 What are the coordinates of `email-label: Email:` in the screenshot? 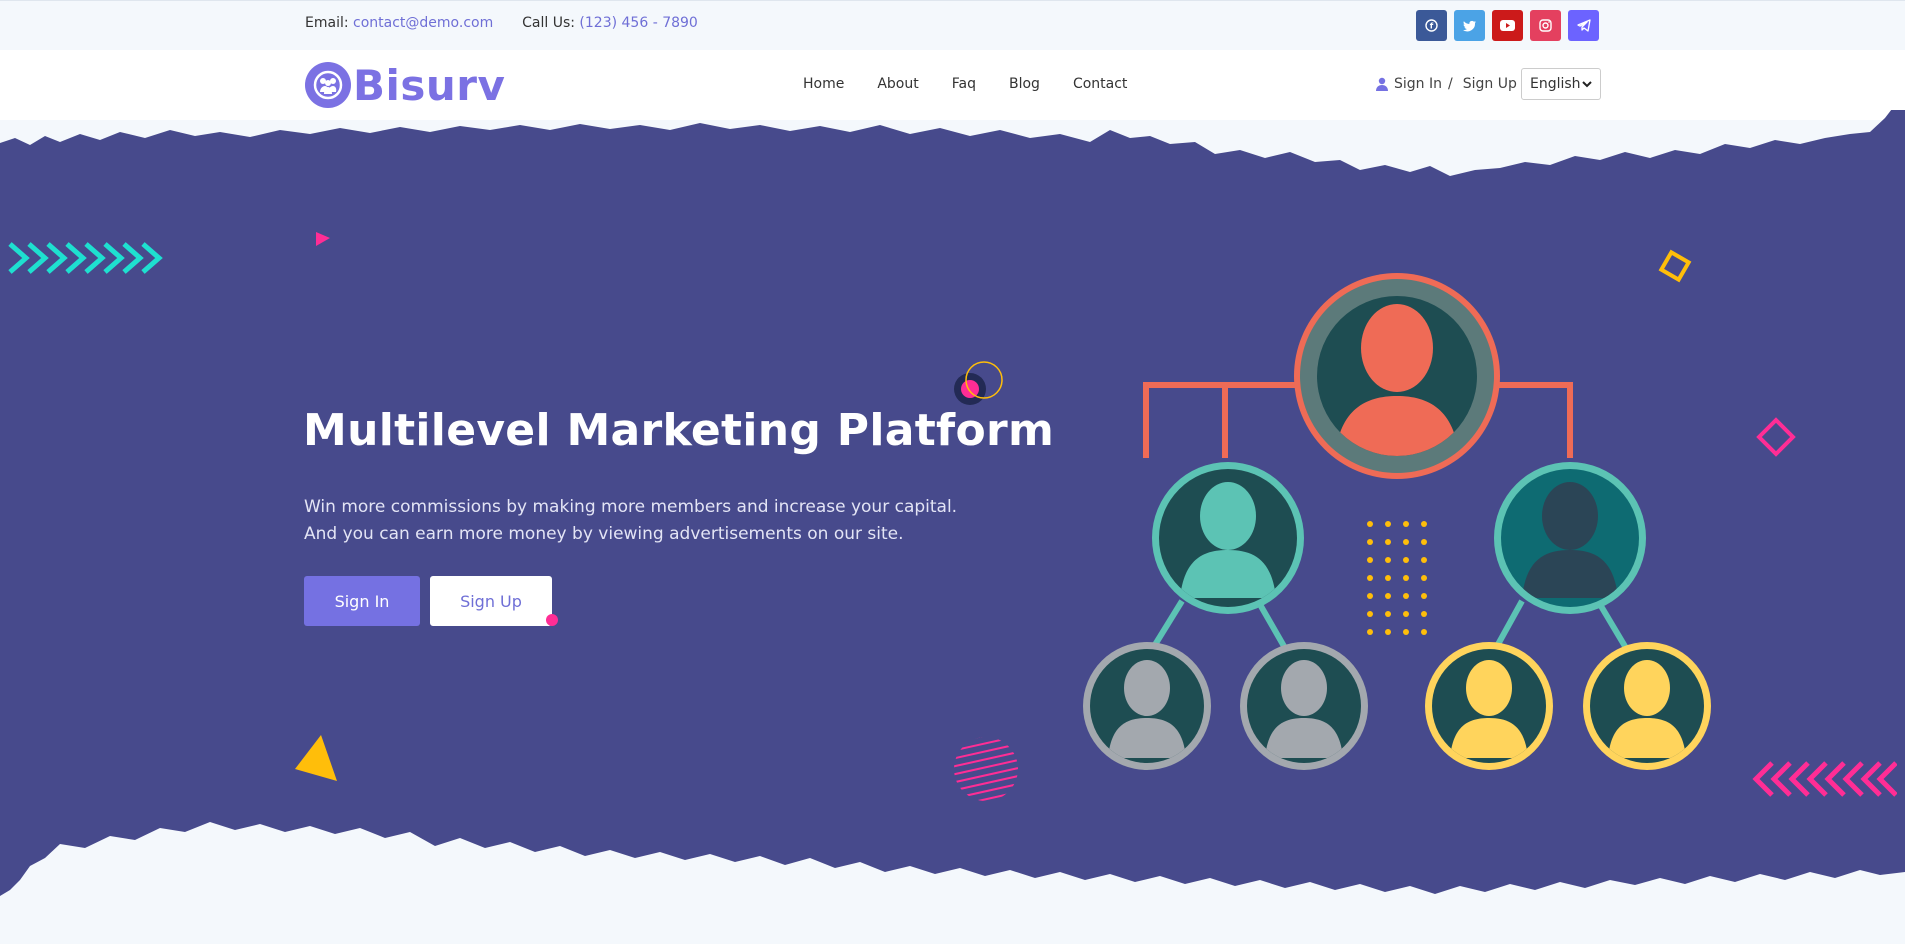 It's located at (327, 23).